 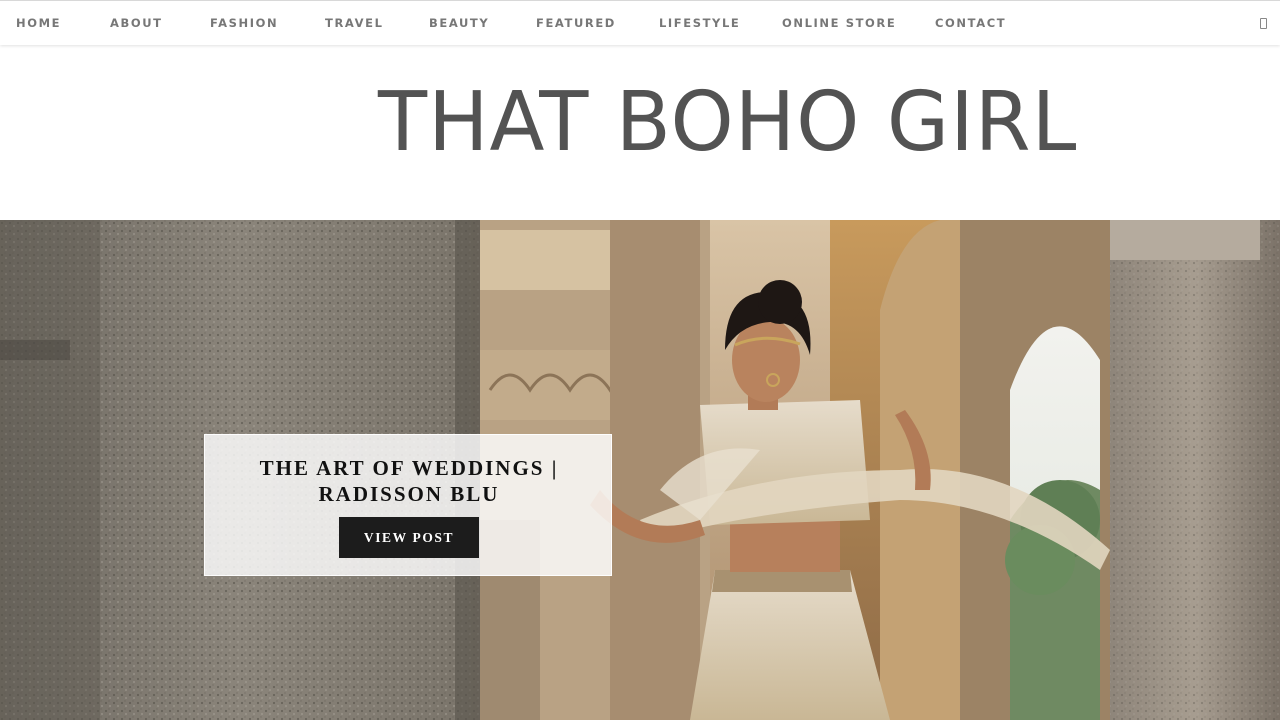 What do you see at coordinates (459, 23) in the screenshot?
I see `nav-item-beauty: BEAUTY` at bounding box center [459, 23].